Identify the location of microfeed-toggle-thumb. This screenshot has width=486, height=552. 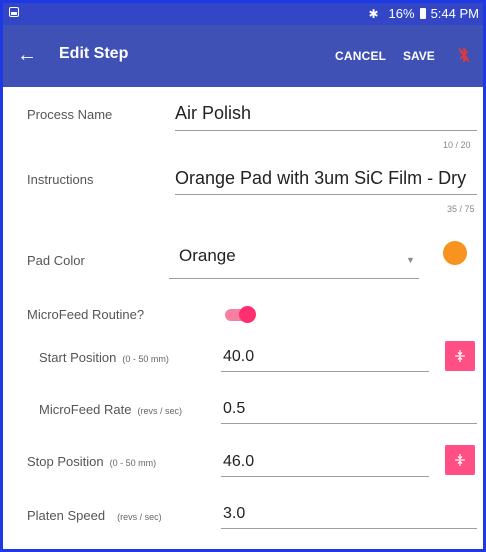
(247, 314).